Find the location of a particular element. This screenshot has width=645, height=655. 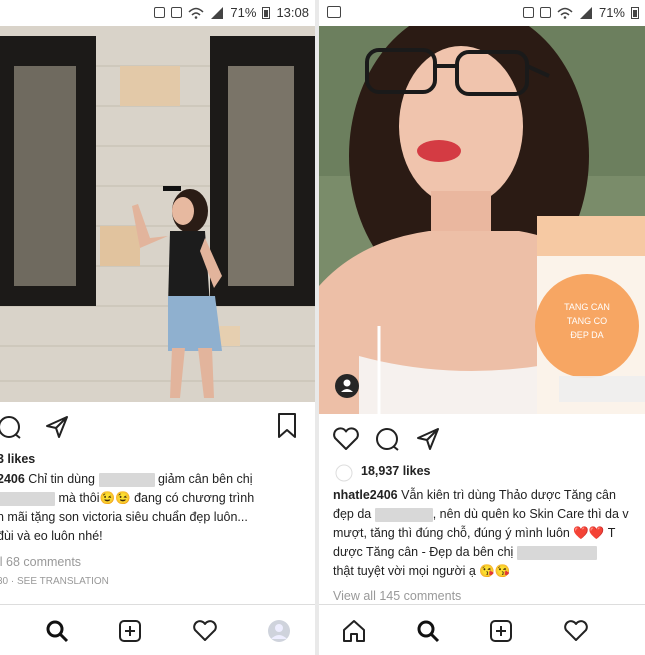

caption-line-1: 2406 Chỉ tin dùng giảm cân bên chị is located at coordinates (126, 479).